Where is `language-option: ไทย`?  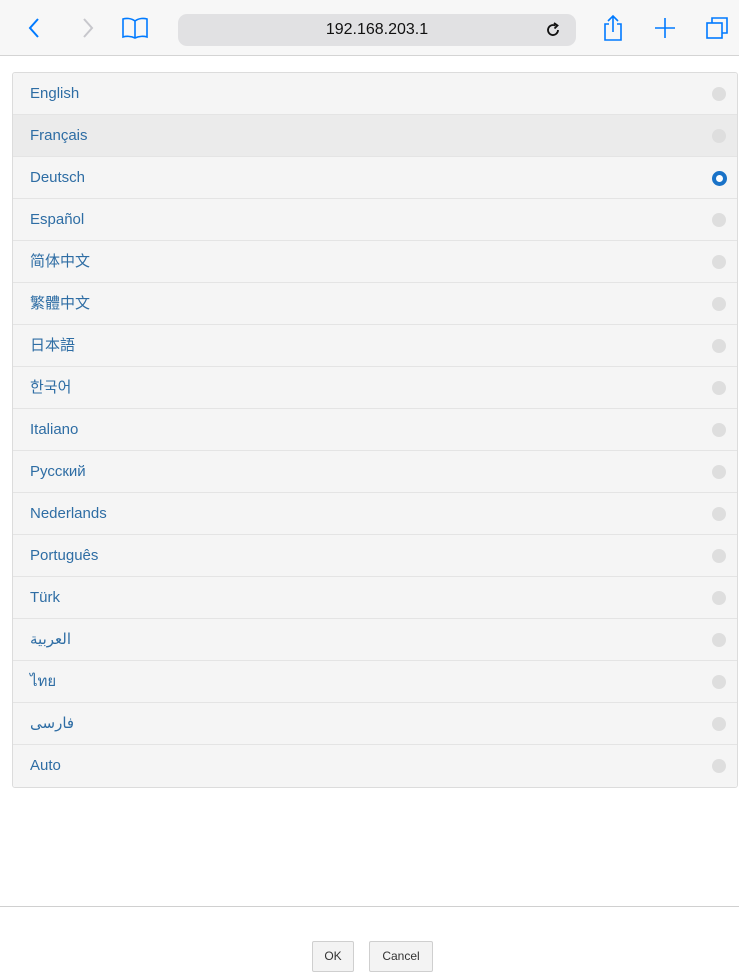
language-option: ไทย is located at coordinates (375, 682).